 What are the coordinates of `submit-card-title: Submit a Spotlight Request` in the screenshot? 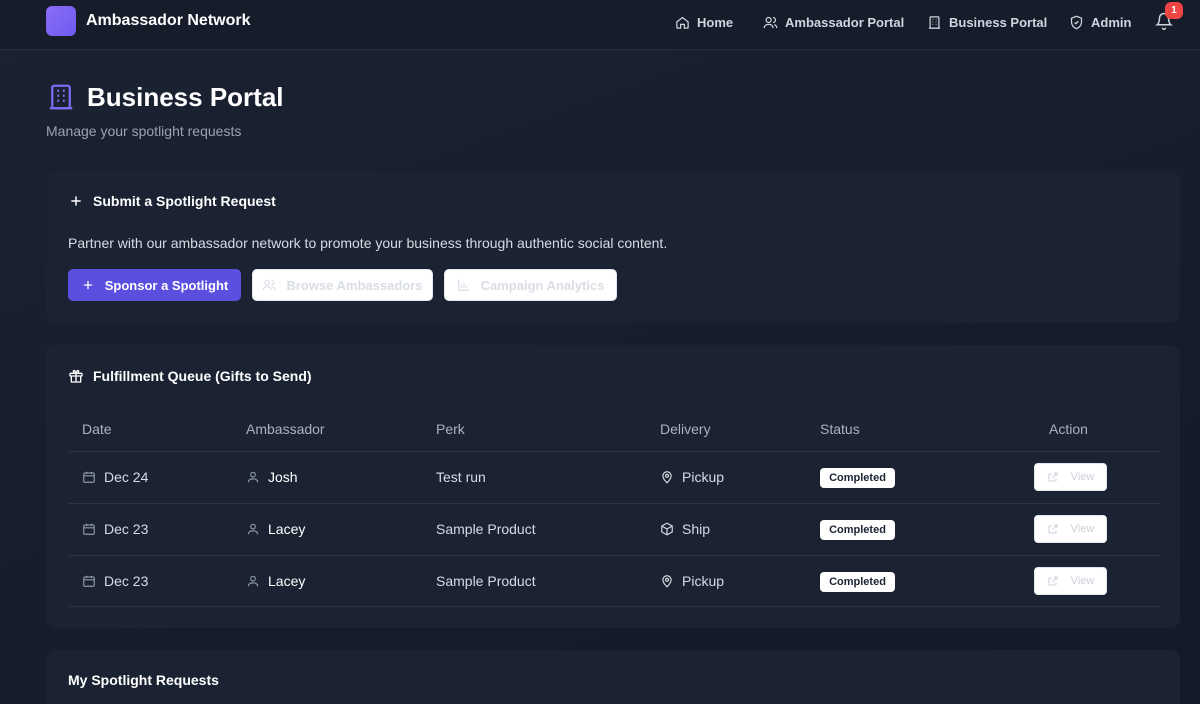 It's located at (172, 201).